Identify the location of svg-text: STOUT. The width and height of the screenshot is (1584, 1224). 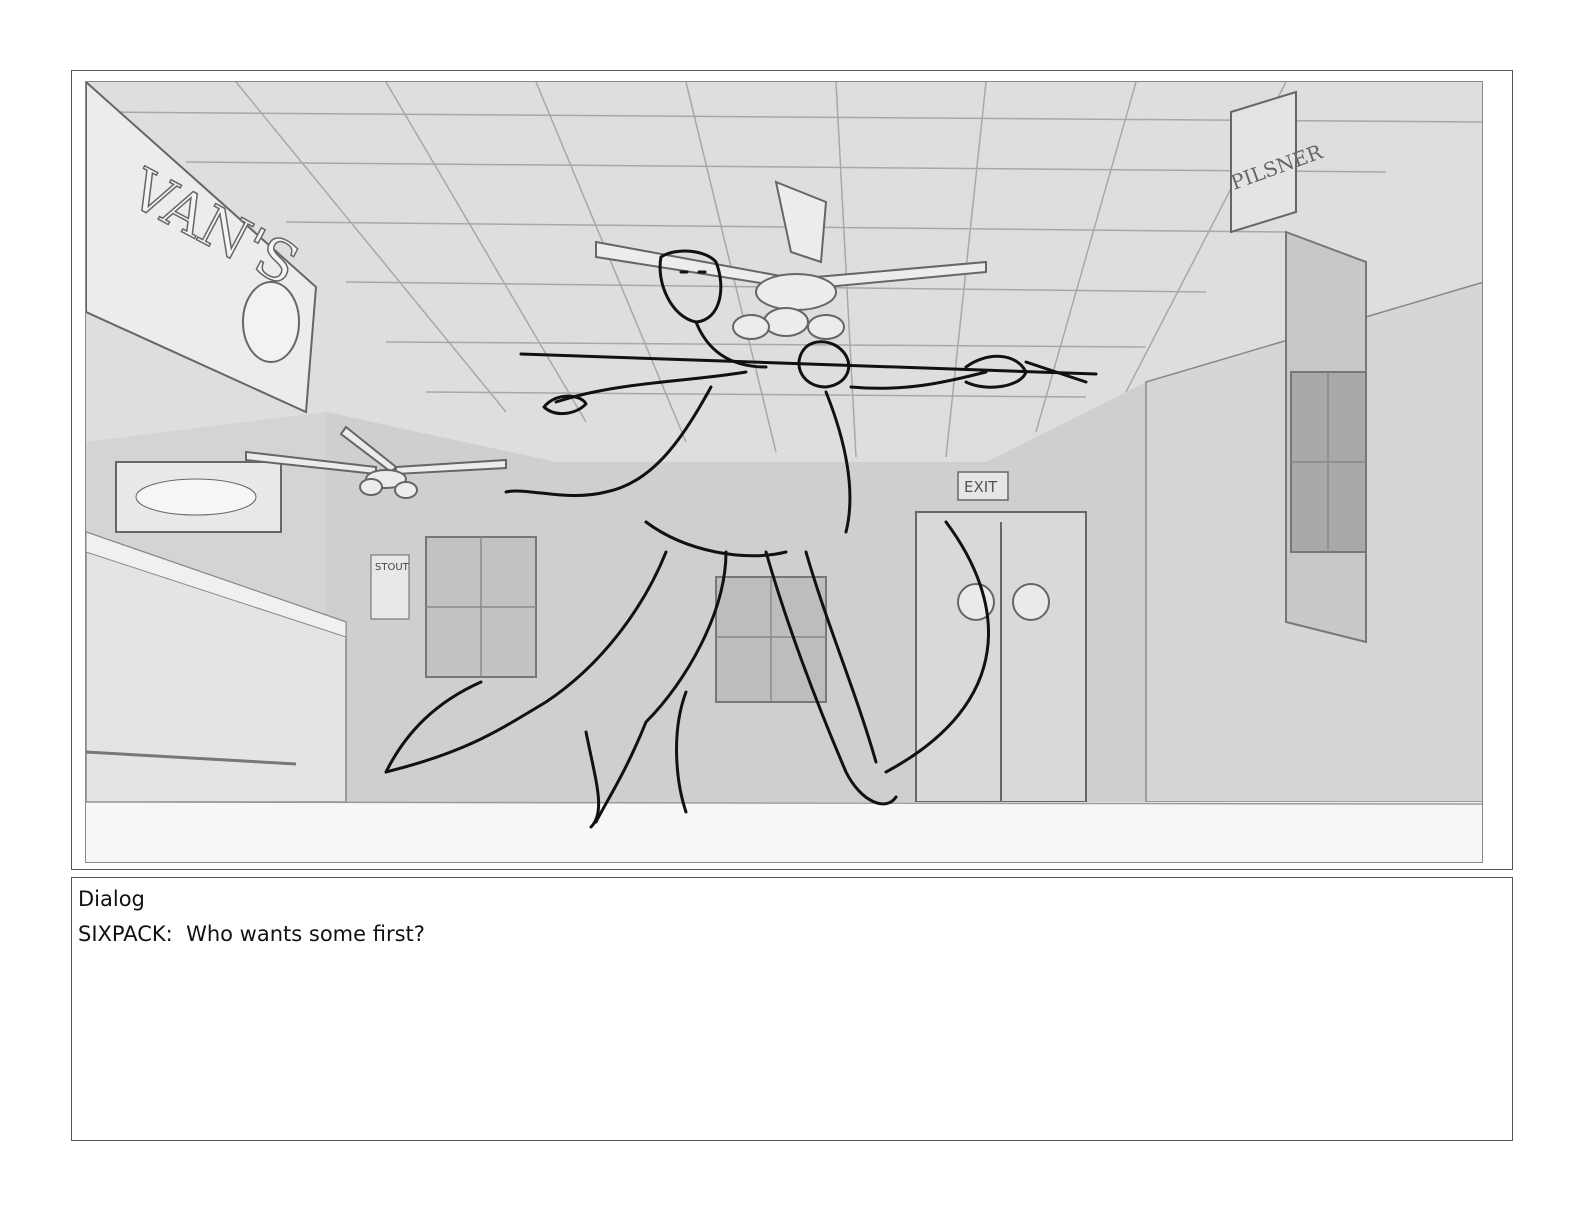
(392, 567).